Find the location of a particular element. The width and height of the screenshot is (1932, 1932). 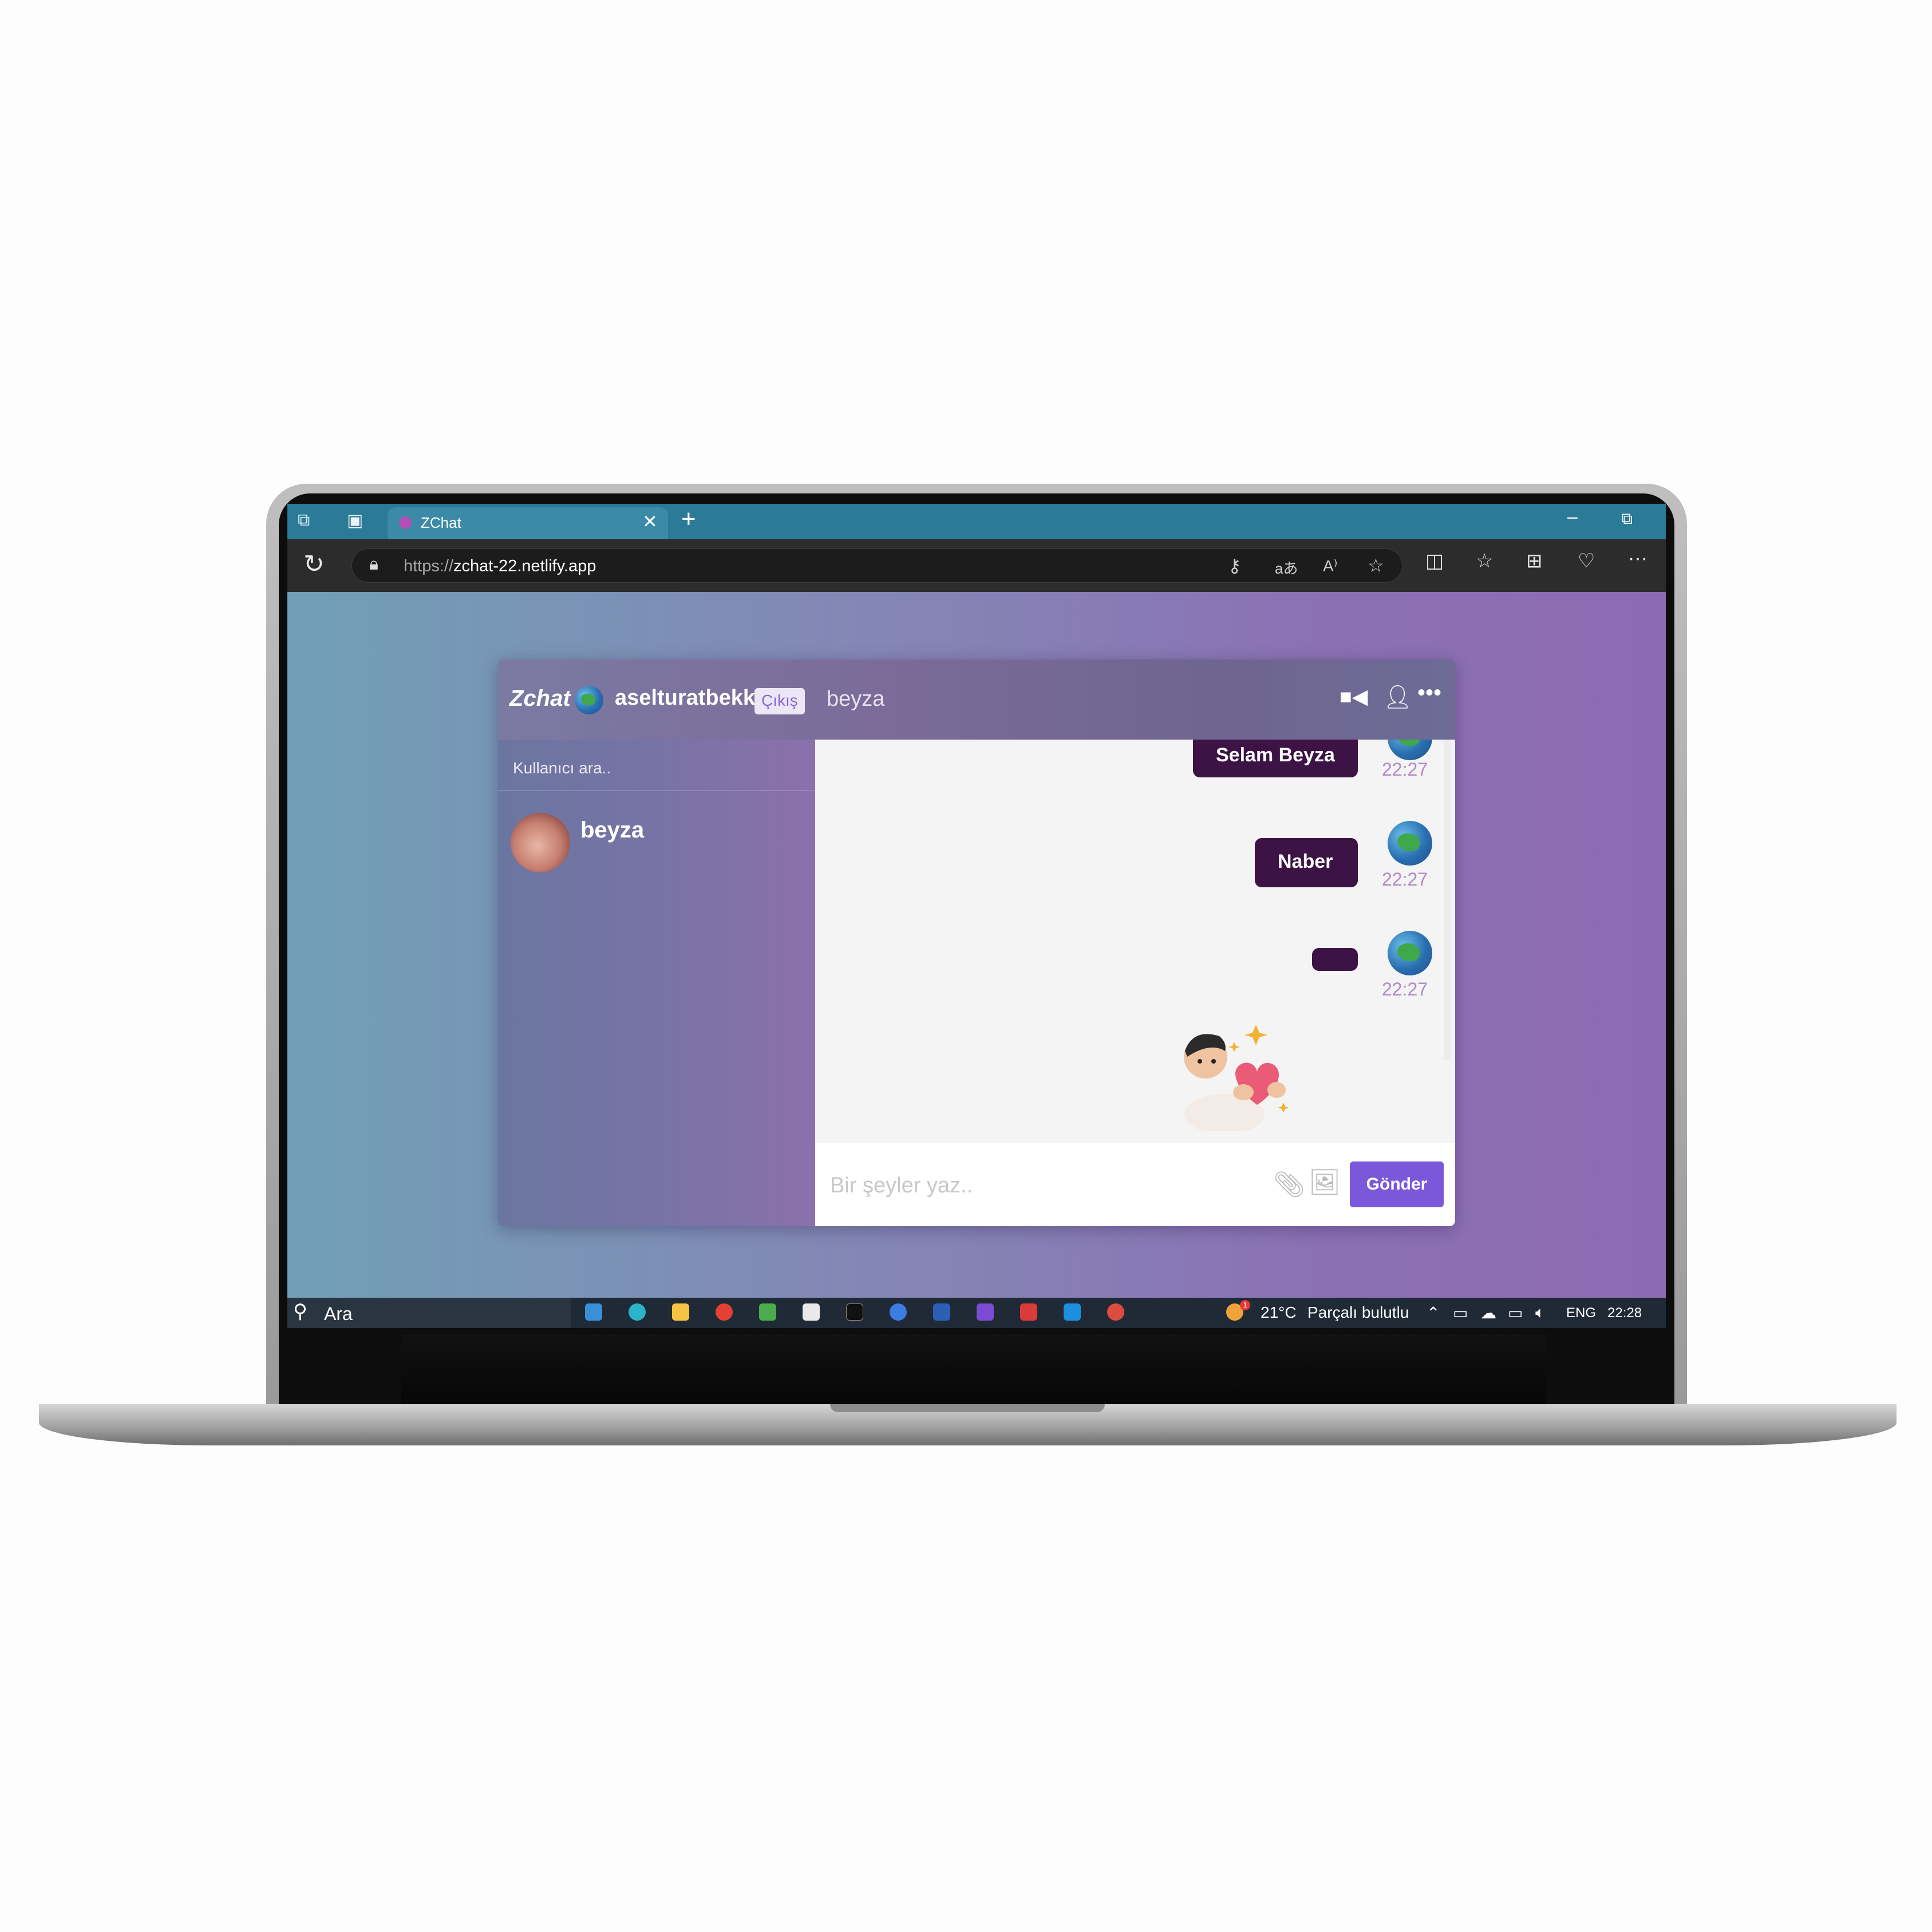

message-bubble is located at coordinates (1335, 959).